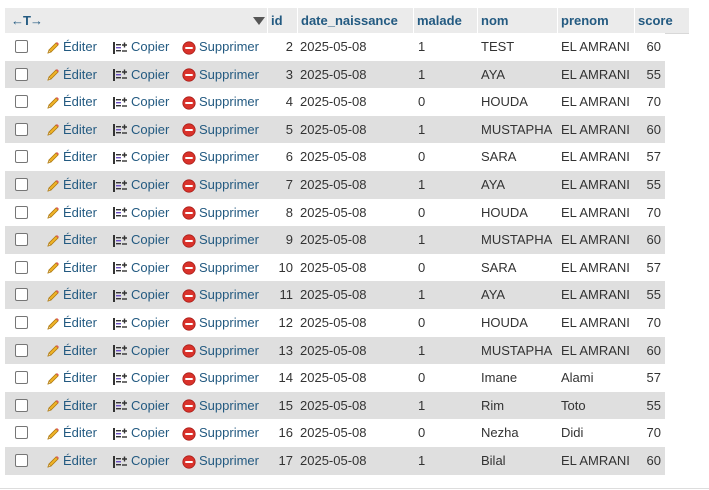  Describe the element at coordinates (285, 460) in the screenshot. I see `cell-id: 17` at that location.